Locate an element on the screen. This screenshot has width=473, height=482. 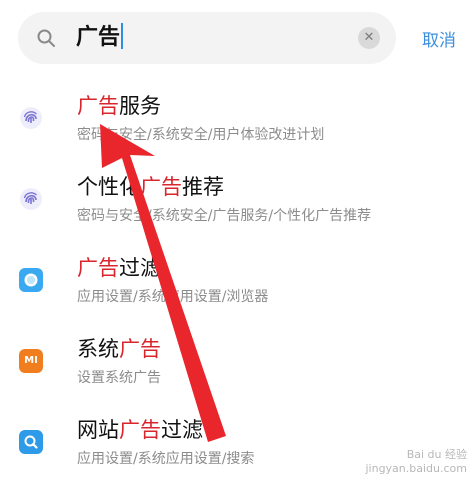
close-icon: ✕ is located at coordinates (369, 37).